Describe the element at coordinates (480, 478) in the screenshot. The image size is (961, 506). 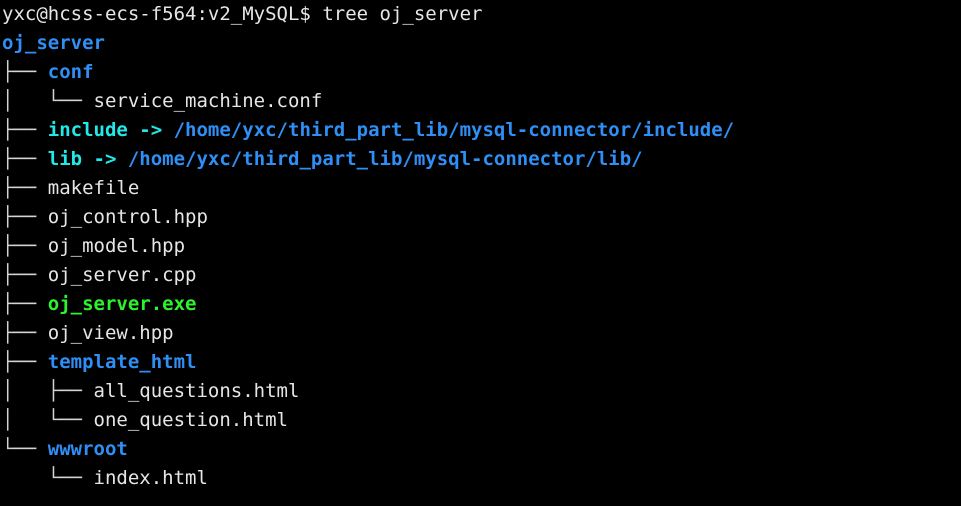
I see `tree-entry-line: └── index.html` at that location.